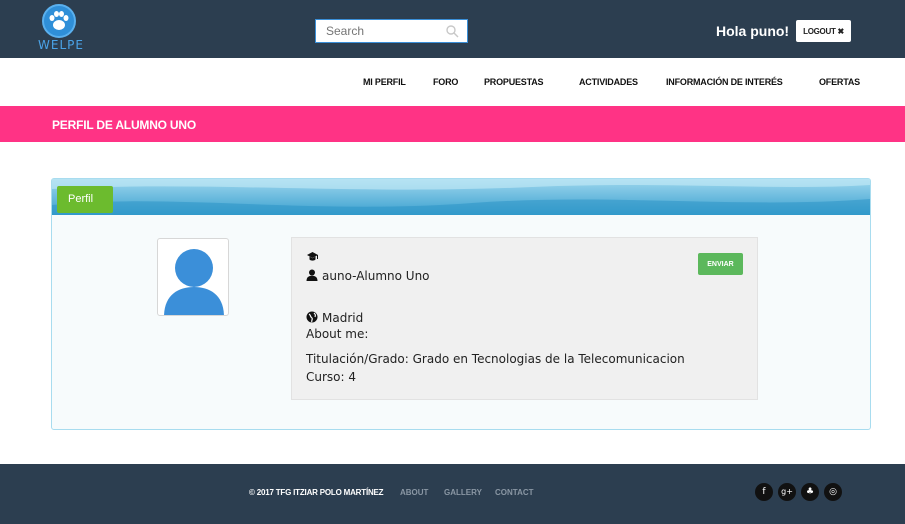  I want to click on search-input, so click(380, 31).